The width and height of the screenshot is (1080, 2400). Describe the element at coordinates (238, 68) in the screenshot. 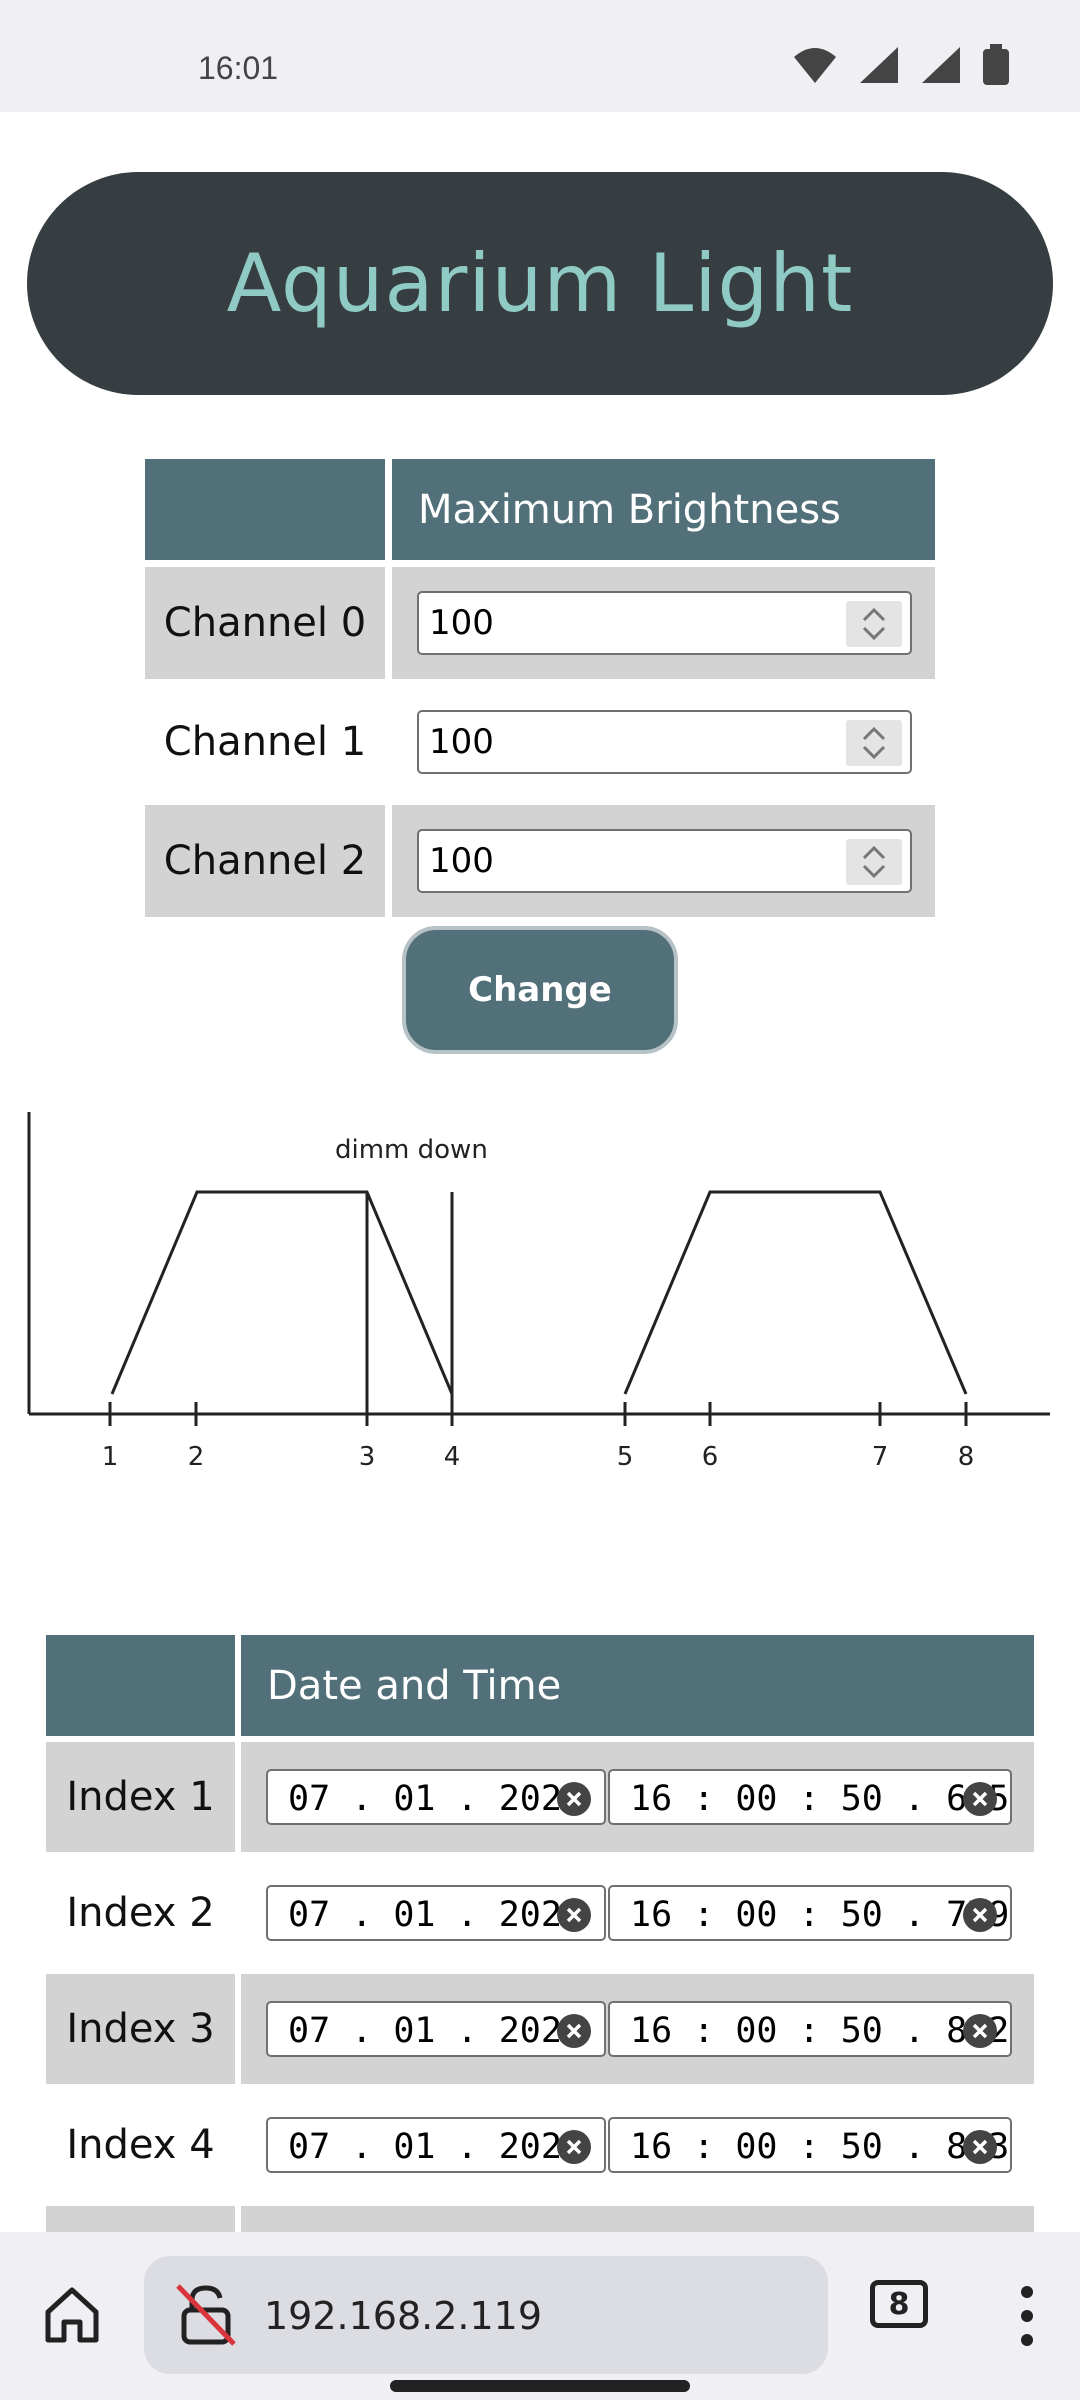

I see `status-time: 16:01` at that location.